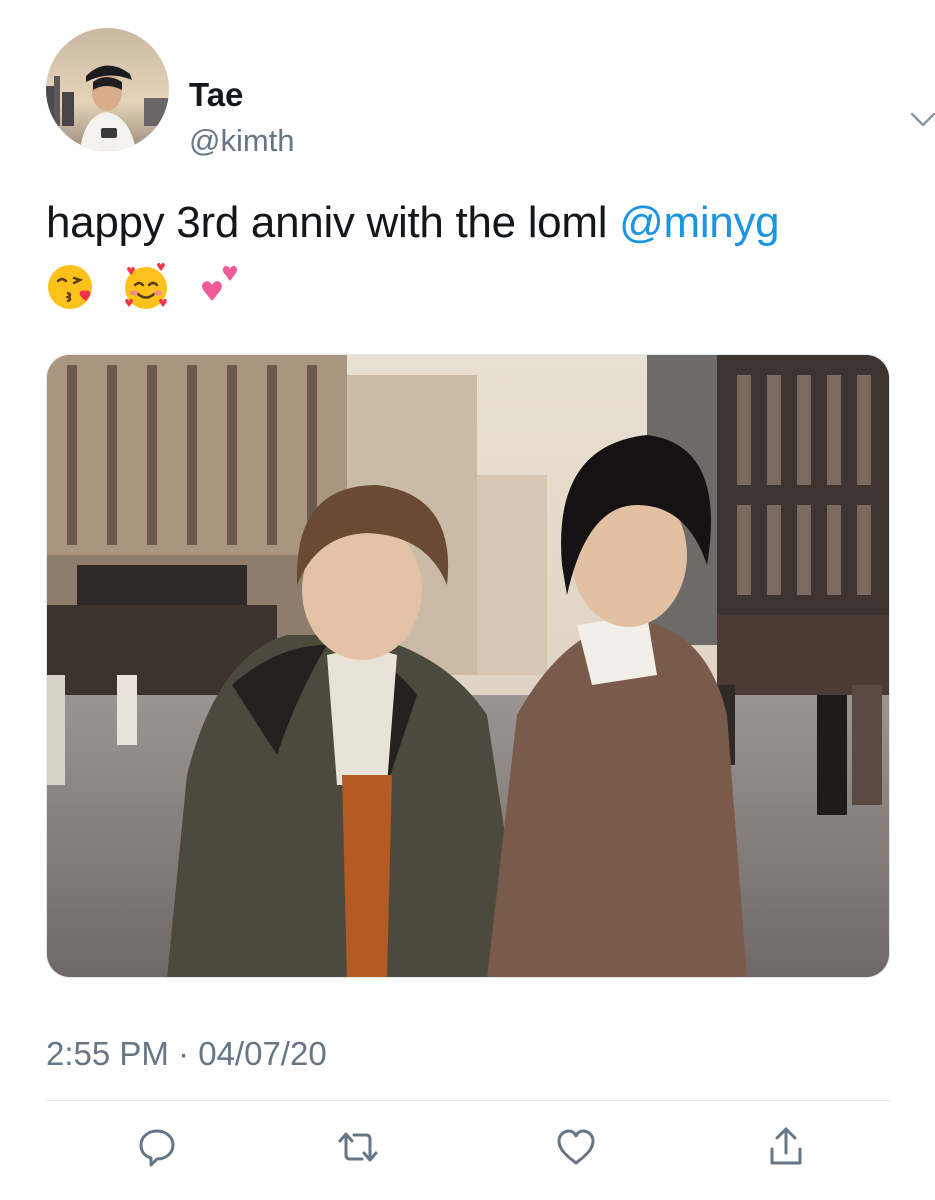 The height and width of the screenshot is (1200, 935). I want to click on reply-icon, so click(157, 1148).